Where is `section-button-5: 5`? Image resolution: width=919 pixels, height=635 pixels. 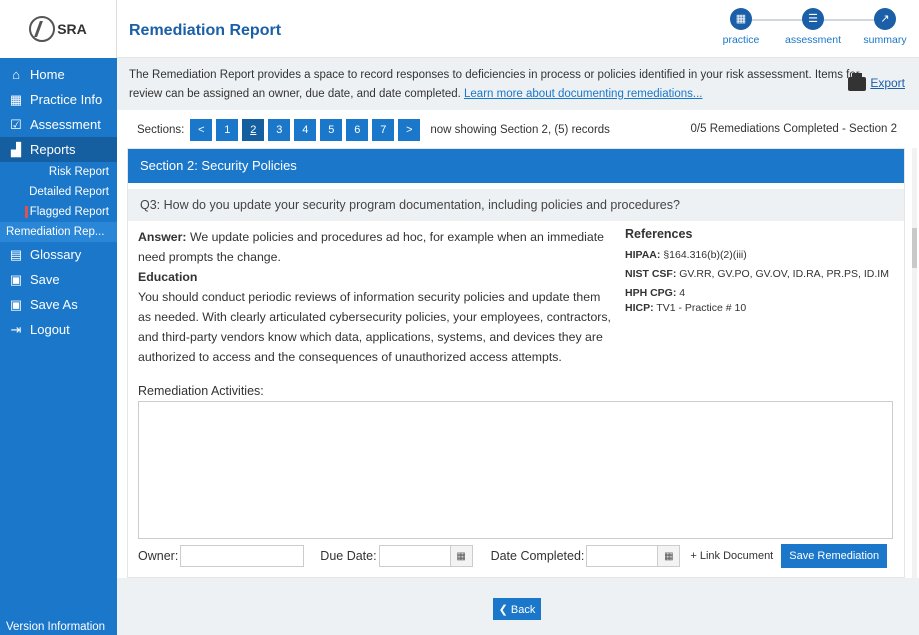
section-button-5: 5 is located at coordinates (331, 130).